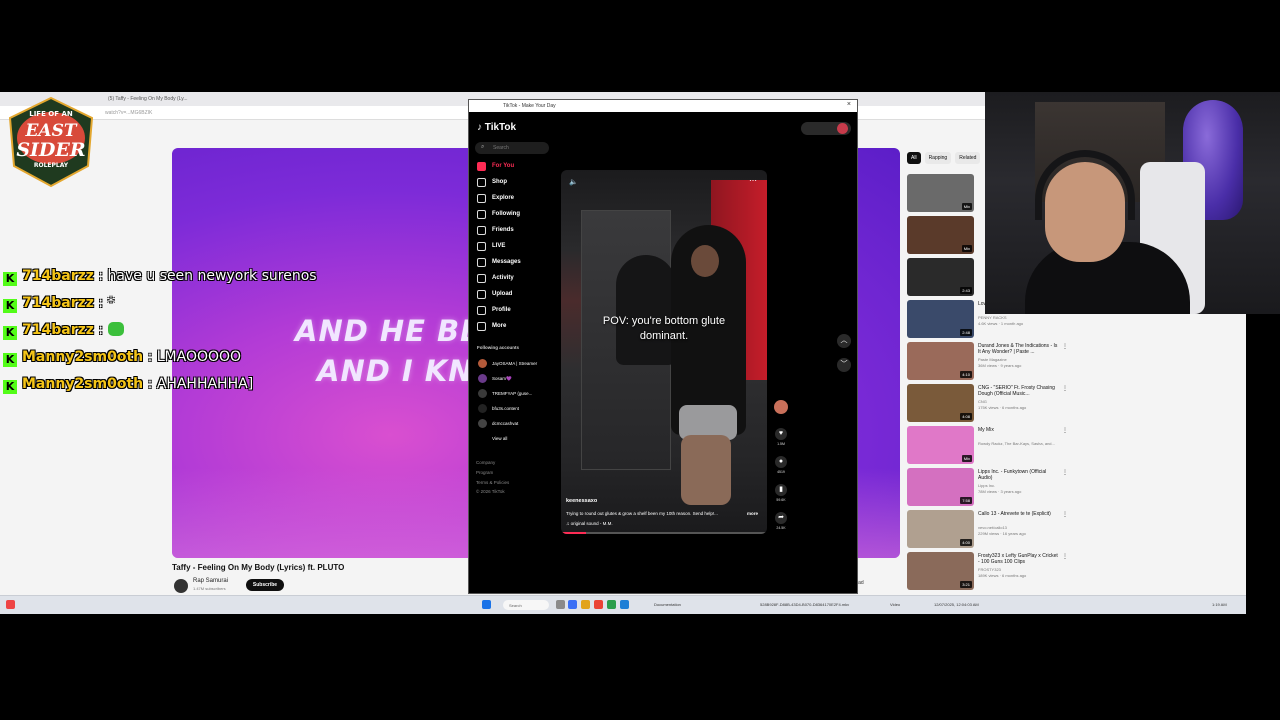 The image size is (1280, 720). I want to click on taskbar-item: 12/07/2025, 12:04:03 AM, so click(956, 604).